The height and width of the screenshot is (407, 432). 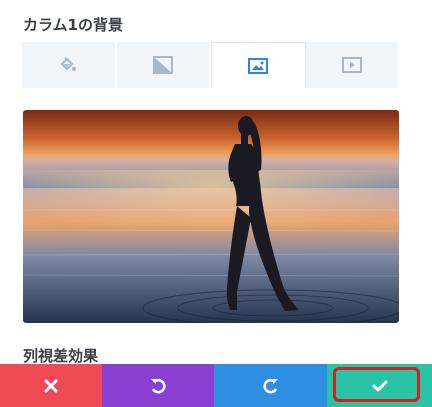 I want to click on video-icon, so click(x=351, y=65).